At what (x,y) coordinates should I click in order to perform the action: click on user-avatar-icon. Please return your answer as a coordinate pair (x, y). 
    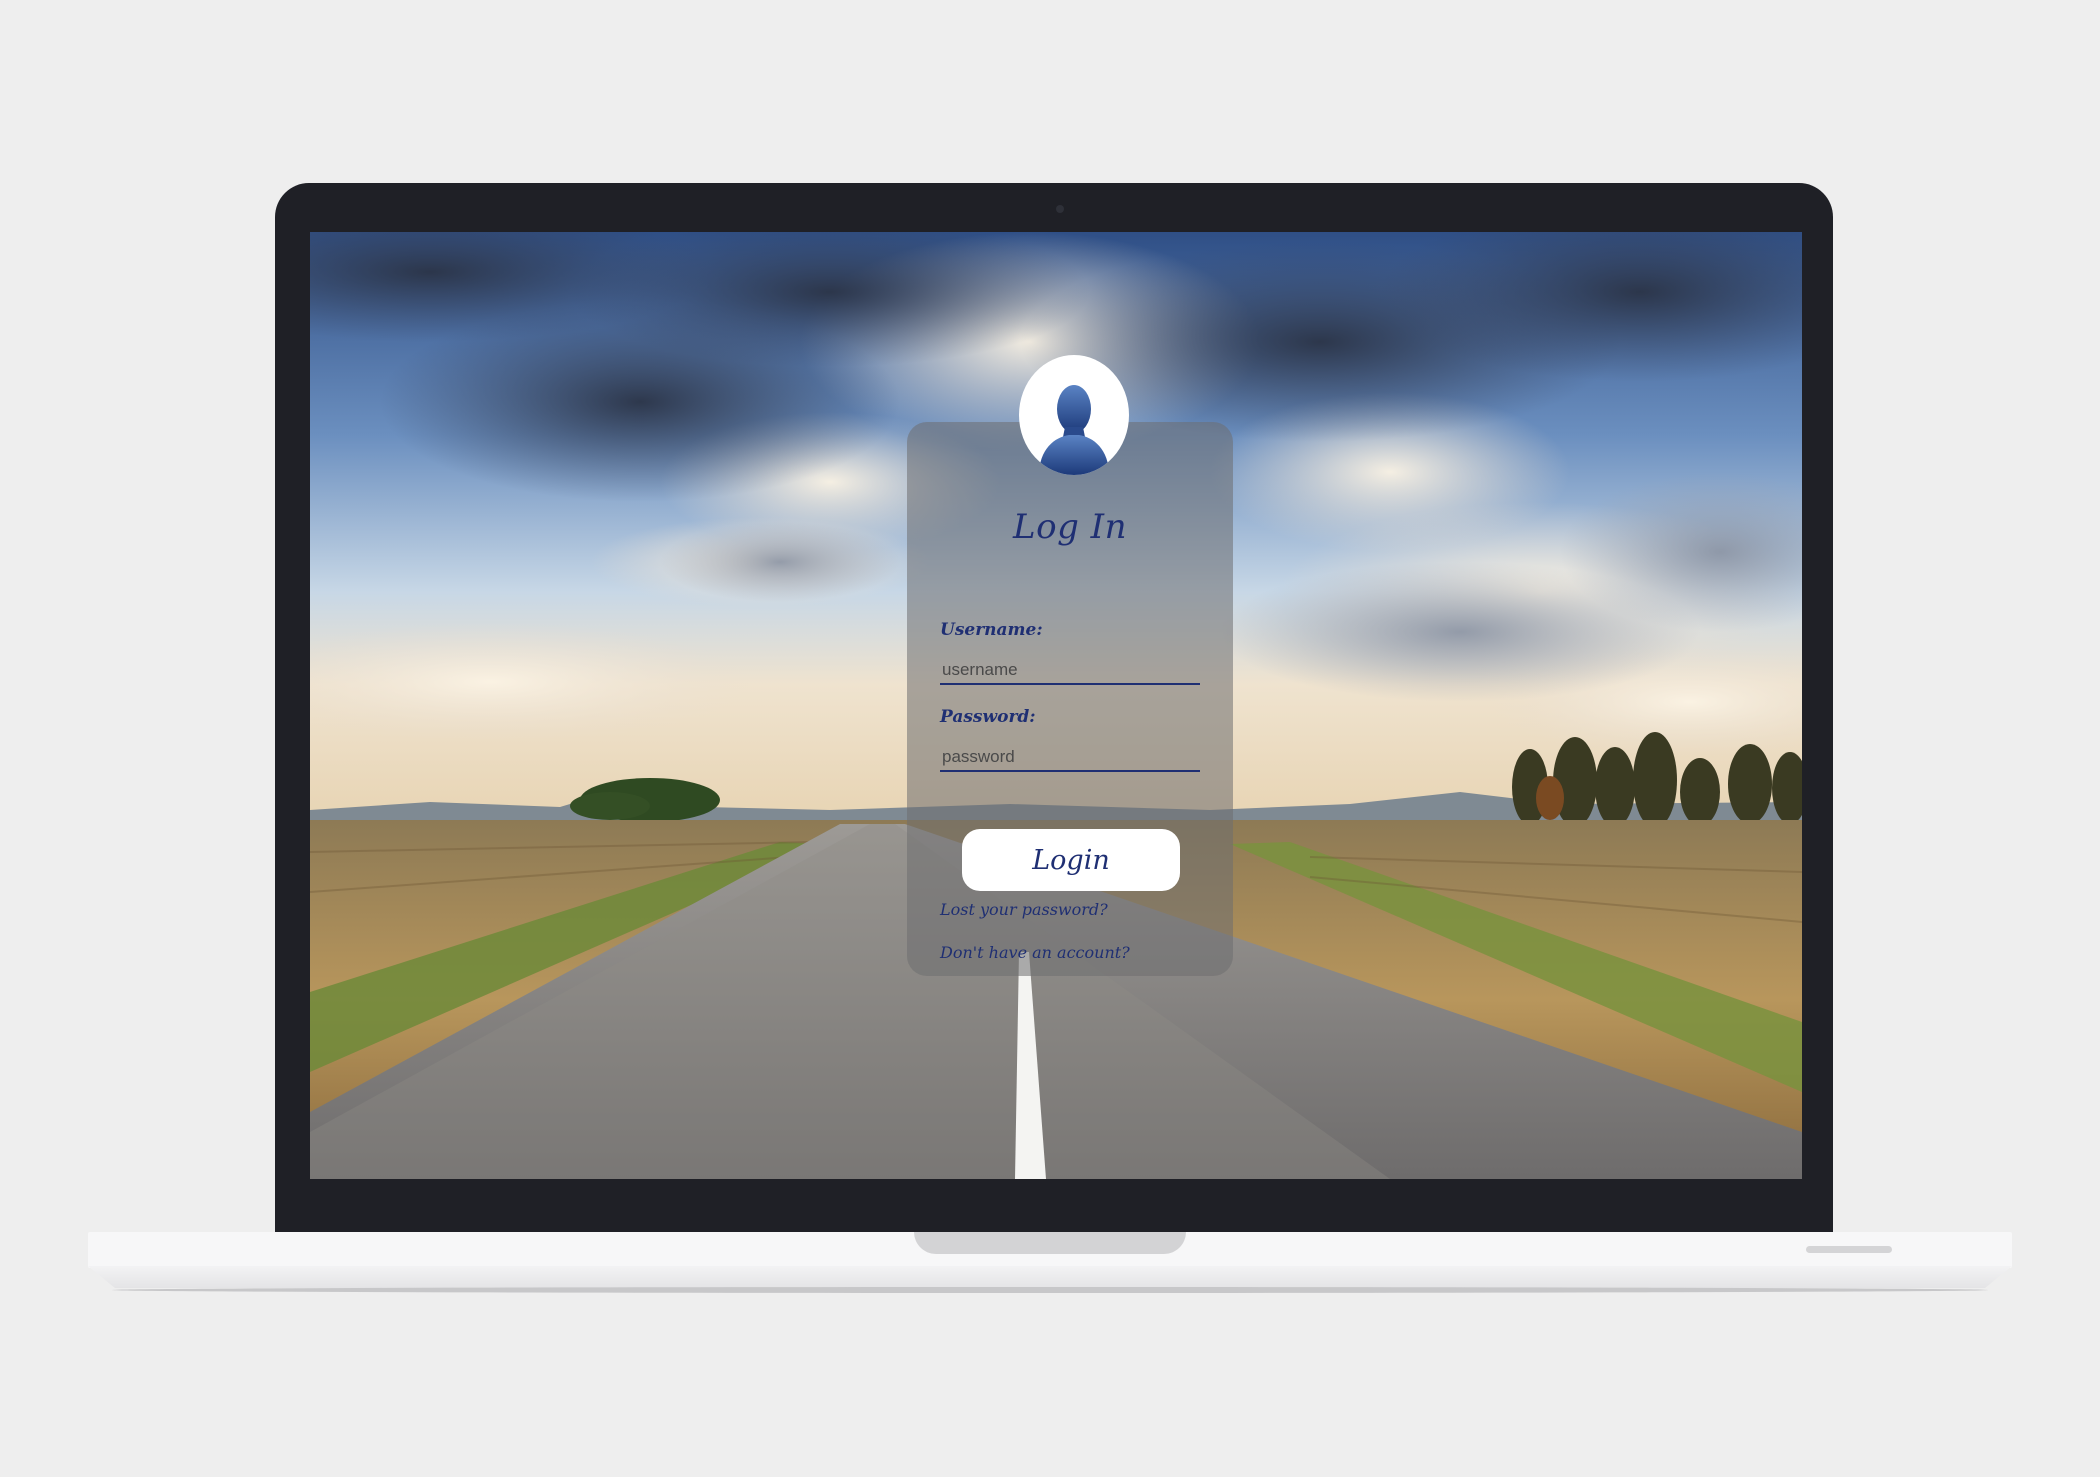
    Looking at the image, I should click on (1074, 430).